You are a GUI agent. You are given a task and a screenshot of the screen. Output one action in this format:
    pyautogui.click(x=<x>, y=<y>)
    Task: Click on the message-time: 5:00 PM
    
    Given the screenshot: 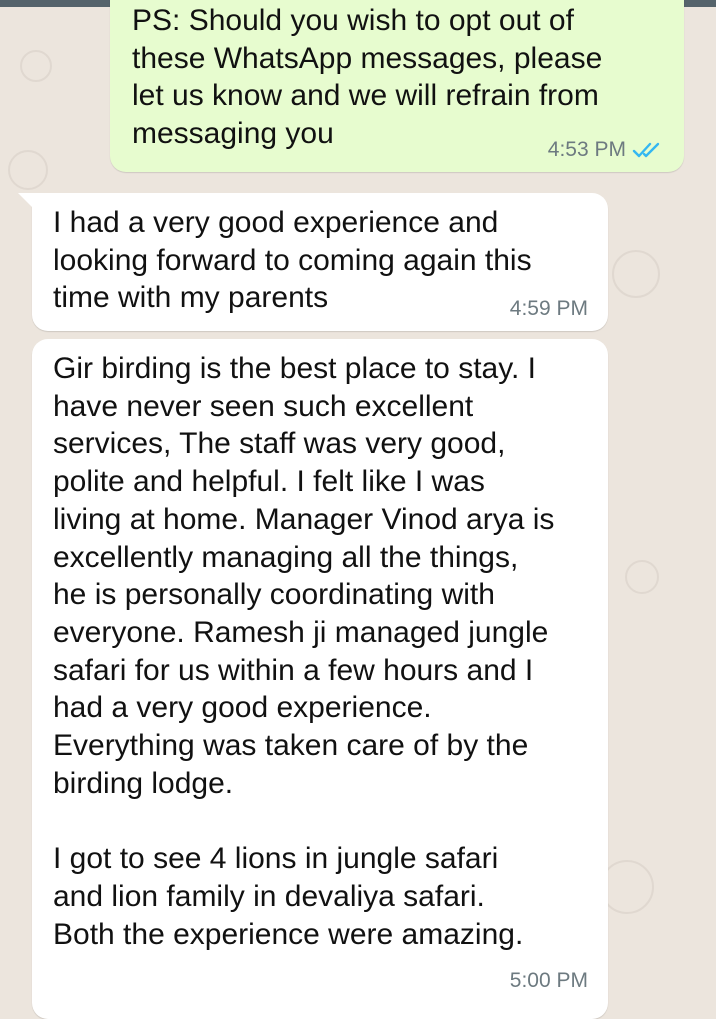 What is the action you would take?
    pyautogui.click(x=548, y=980)
    